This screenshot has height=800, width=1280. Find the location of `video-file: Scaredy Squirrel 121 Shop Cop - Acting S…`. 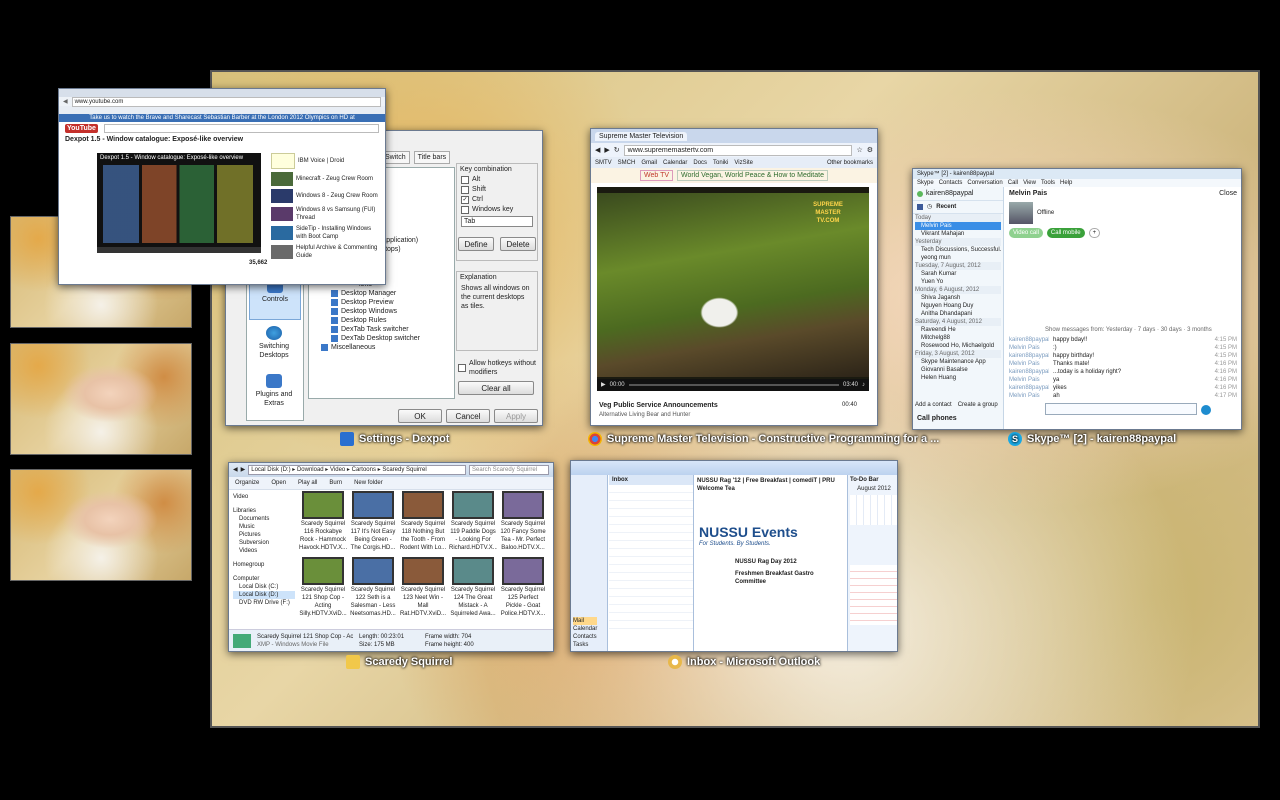

video-file: Scaredy Squirrel 121 Shop Cop - Acting S… is located at coordinates (323, 589).